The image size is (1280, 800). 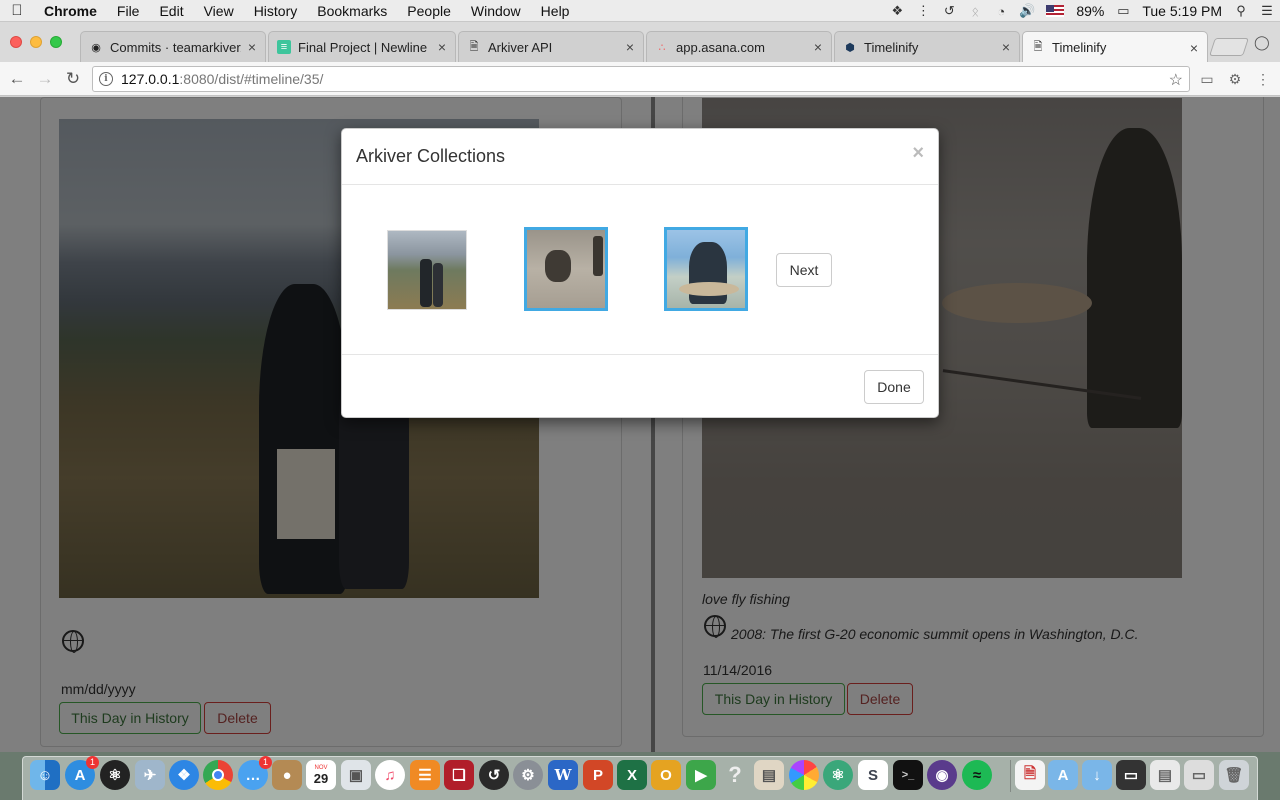 What do you see at coordinates (1001, 11) in the screenshot?
I see `wifi-icon: ◔` at bounding box center [1001, 11].